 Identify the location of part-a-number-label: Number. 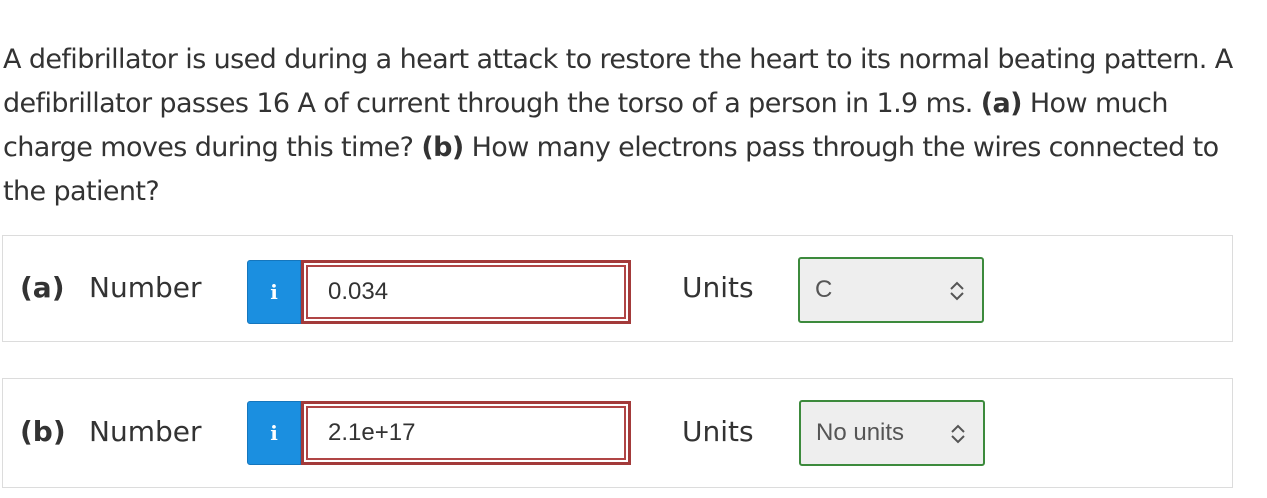
(145, 287).